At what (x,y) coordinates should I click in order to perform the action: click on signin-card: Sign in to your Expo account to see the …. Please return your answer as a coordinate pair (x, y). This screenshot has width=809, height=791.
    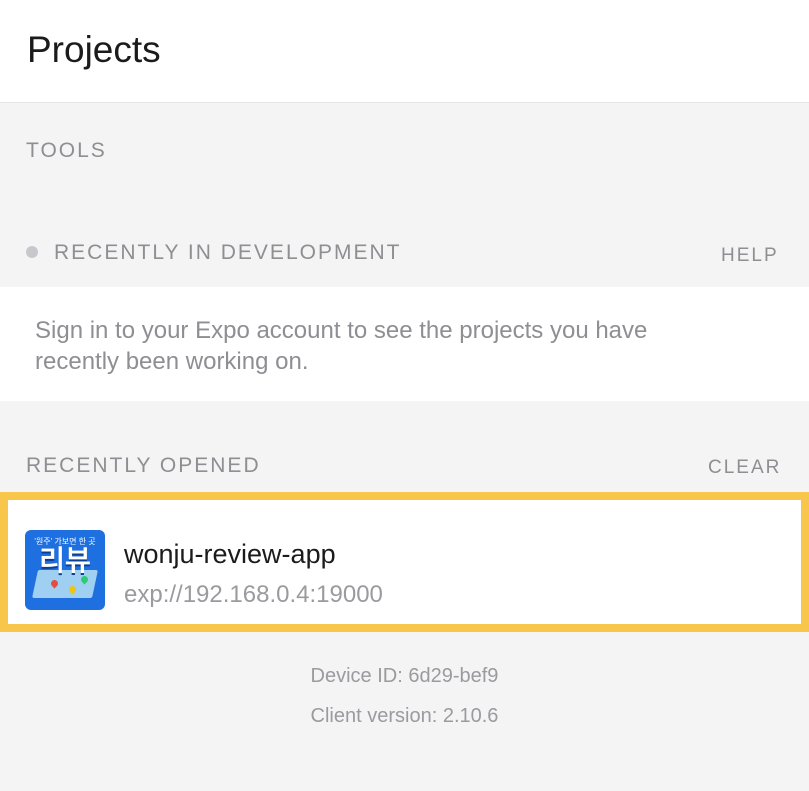
    Looking at the image, I should click on (404, 344).